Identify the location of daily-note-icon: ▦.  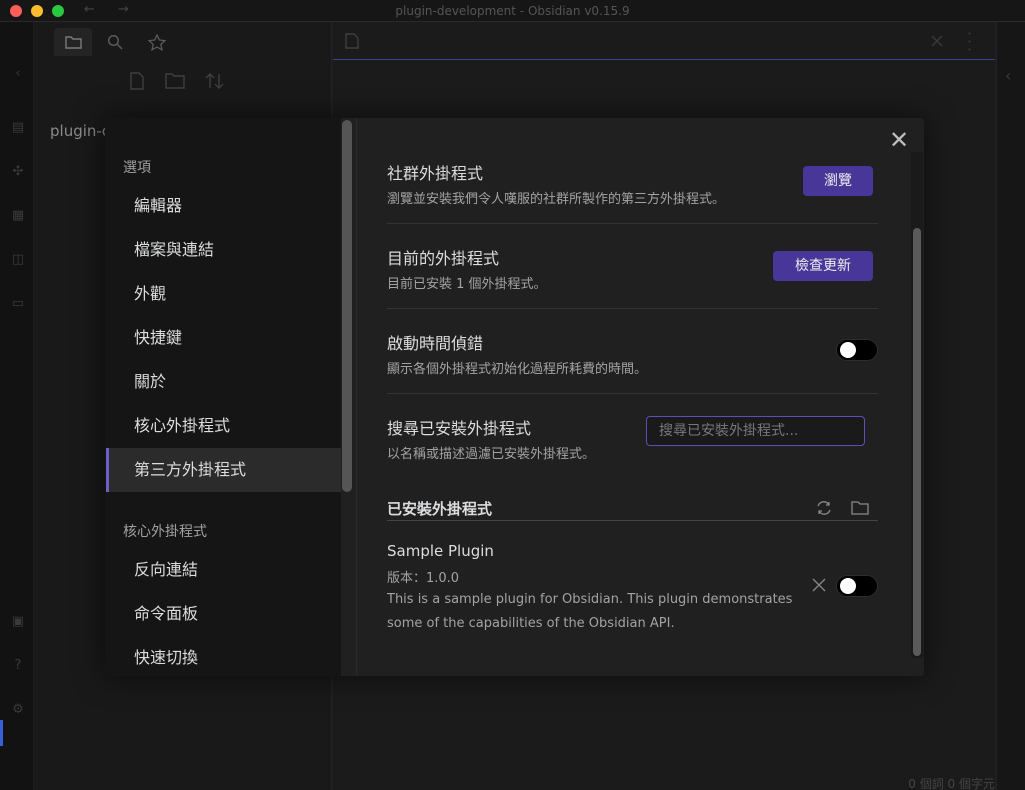
(18, 216).